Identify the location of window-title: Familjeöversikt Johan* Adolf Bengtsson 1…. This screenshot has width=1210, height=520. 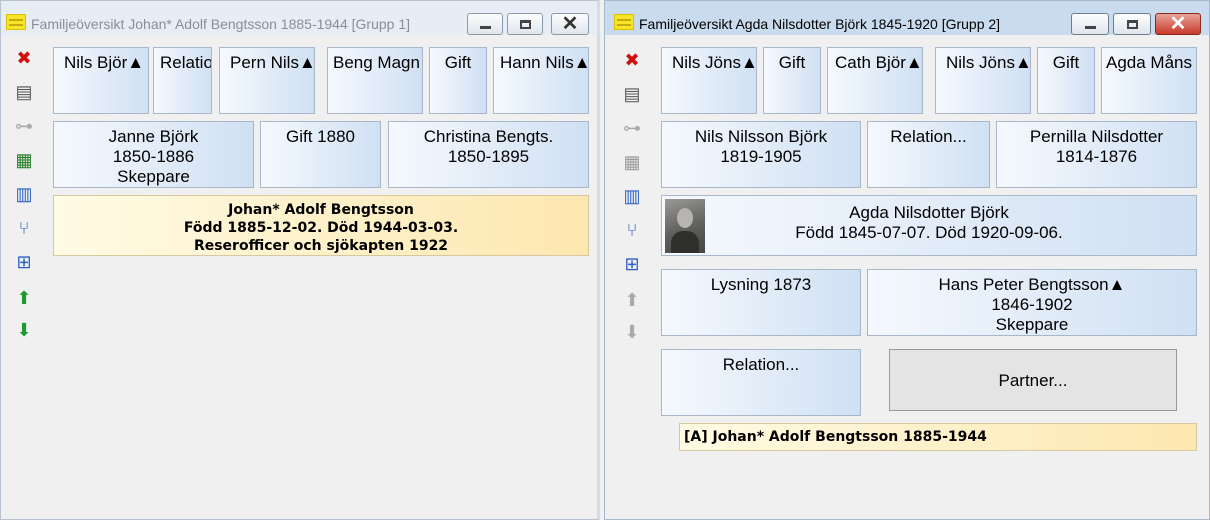
(221, 24).